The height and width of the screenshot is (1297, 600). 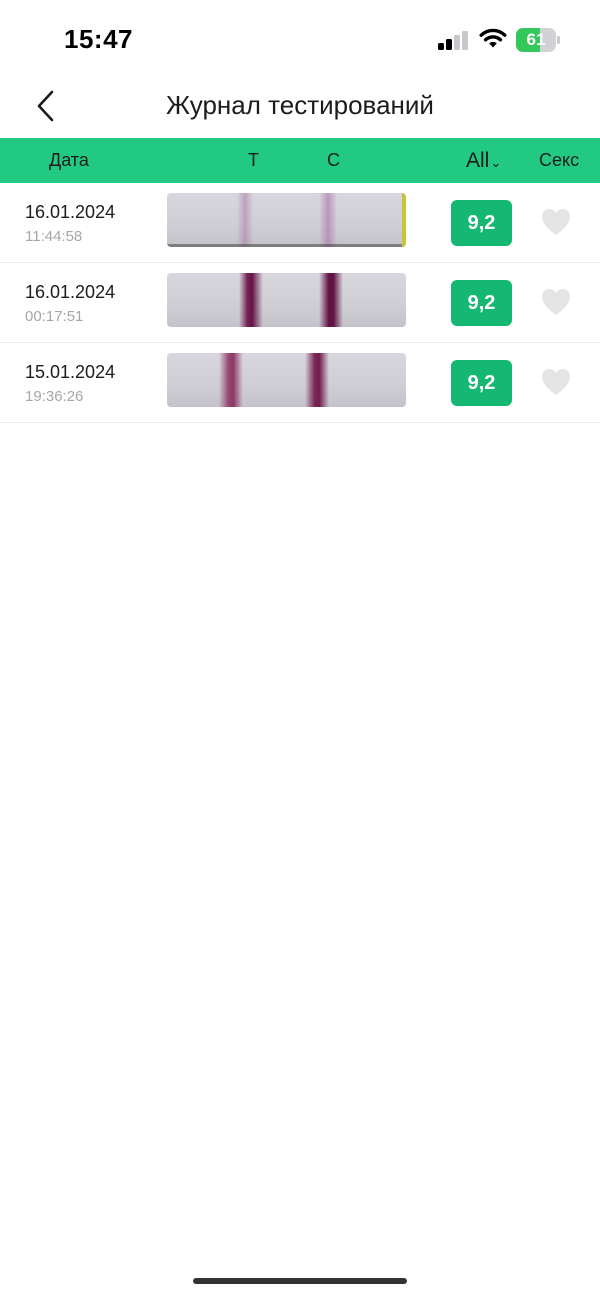 I want to click on battery-charging-icon: 61, so click(x=538, y=40).